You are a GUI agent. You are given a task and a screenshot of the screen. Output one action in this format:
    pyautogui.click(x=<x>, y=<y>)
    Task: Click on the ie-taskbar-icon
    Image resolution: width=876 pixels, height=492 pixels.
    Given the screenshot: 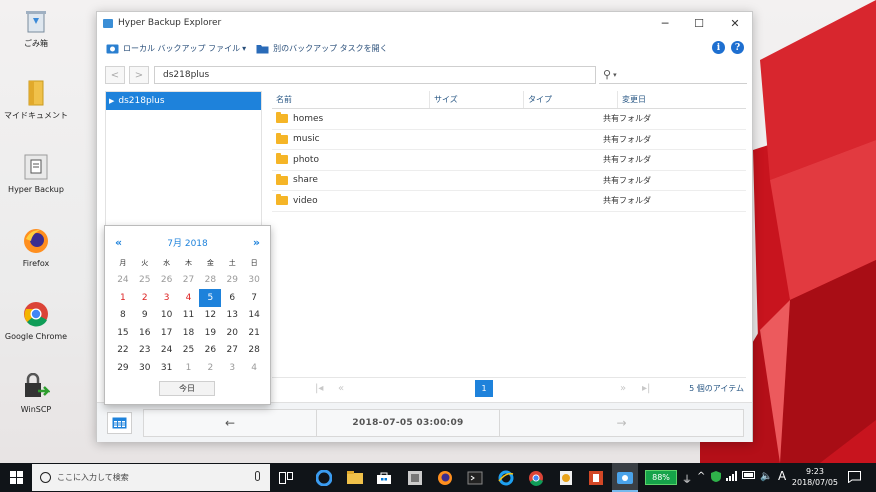 What is the action you would take?
    pyautogui.click(x=506, y=477)
    